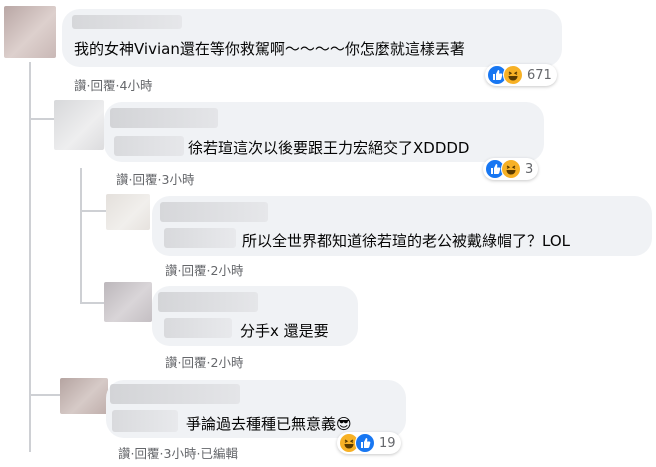 The image size is (656, 467). I want to click on timestamp: 4小時, so click(136, 86).